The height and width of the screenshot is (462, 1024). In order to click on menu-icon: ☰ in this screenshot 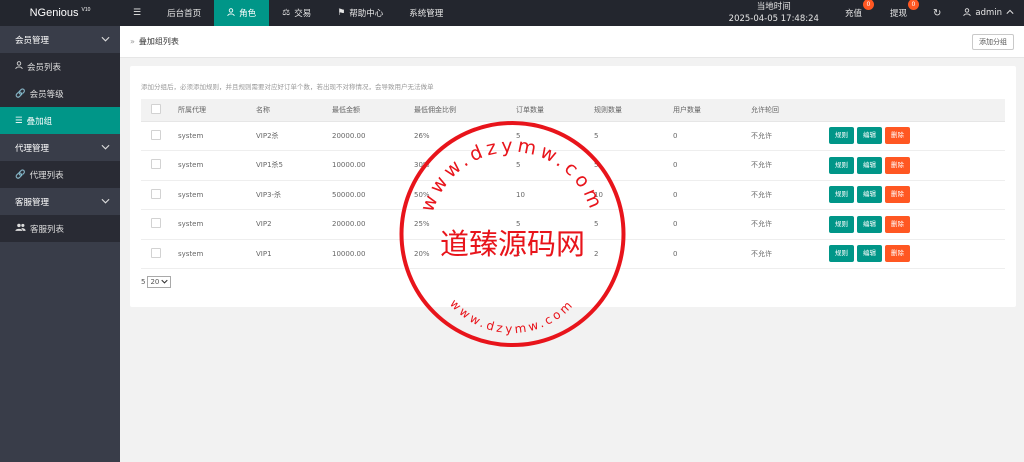, I will do `click(137, 13)`.